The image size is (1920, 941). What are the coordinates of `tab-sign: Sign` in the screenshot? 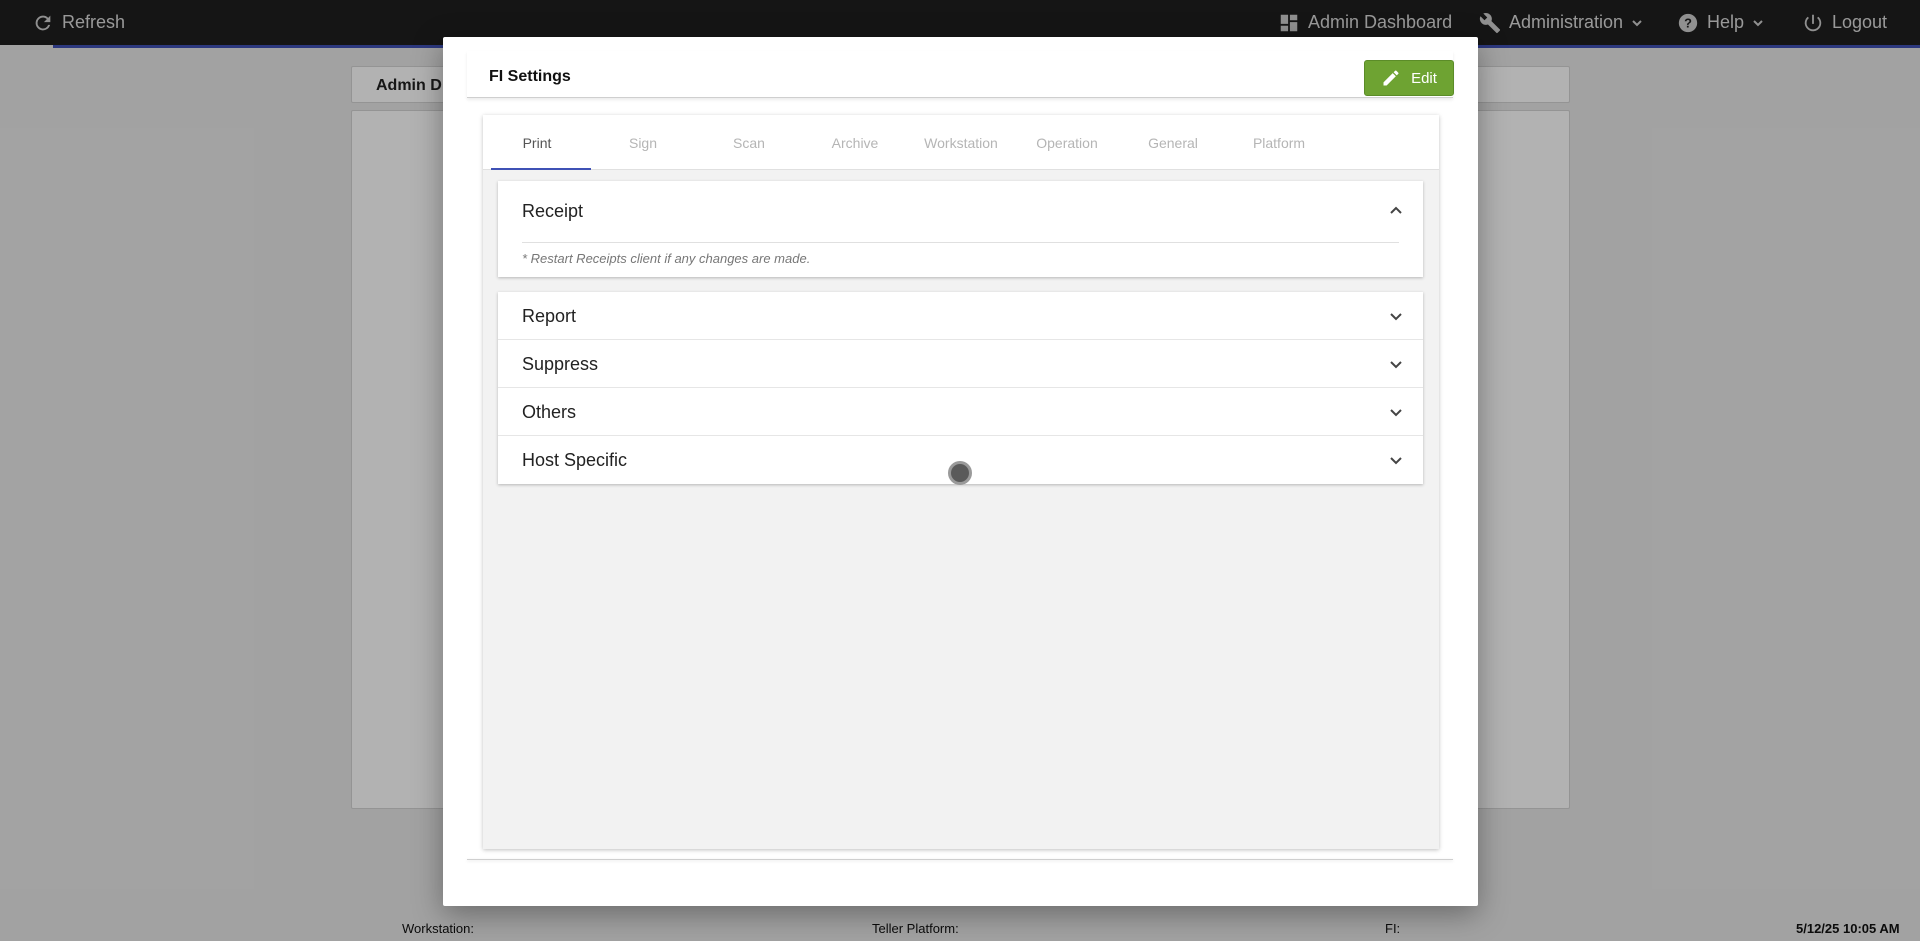 It's located at (643, 142).